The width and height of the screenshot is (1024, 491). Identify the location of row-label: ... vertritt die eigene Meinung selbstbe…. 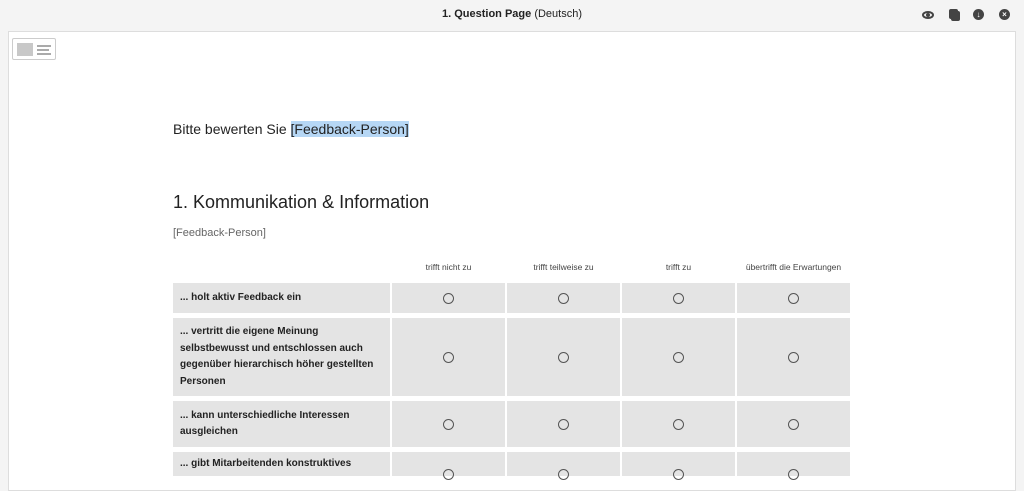
(281, 357).